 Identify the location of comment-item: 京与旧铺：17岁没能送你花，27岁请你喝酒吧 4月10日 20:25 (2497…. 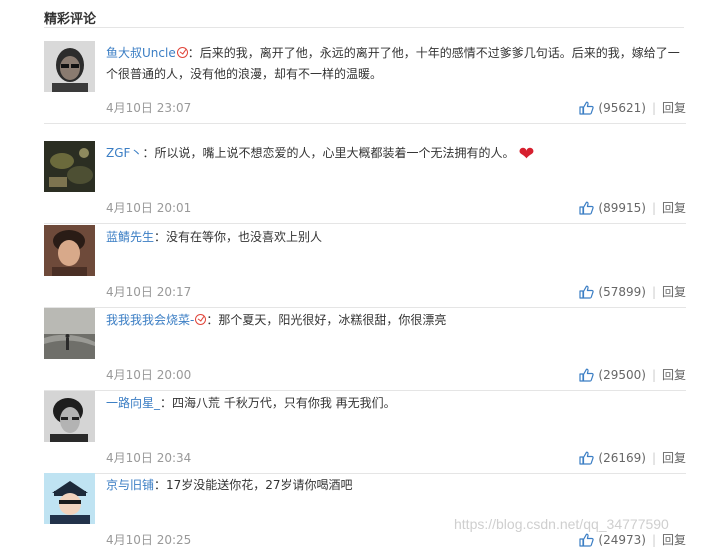
(365, 514).